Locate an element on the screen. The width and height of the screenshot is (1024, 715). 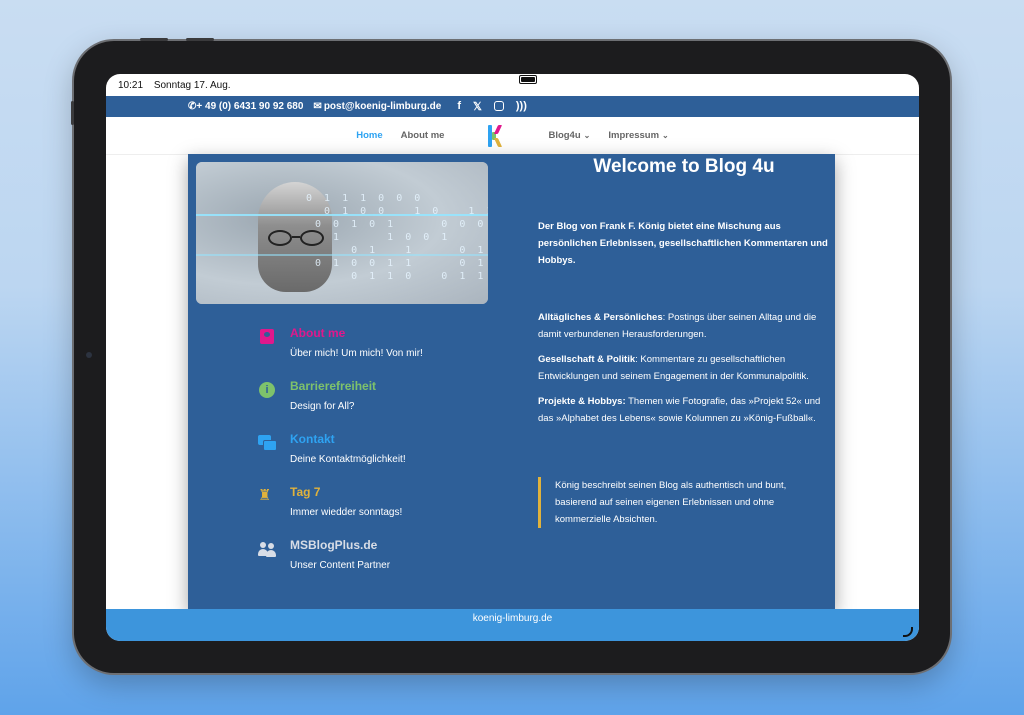
point-label: Alltägliches & Persönliches is located at coordinates (600, 317).